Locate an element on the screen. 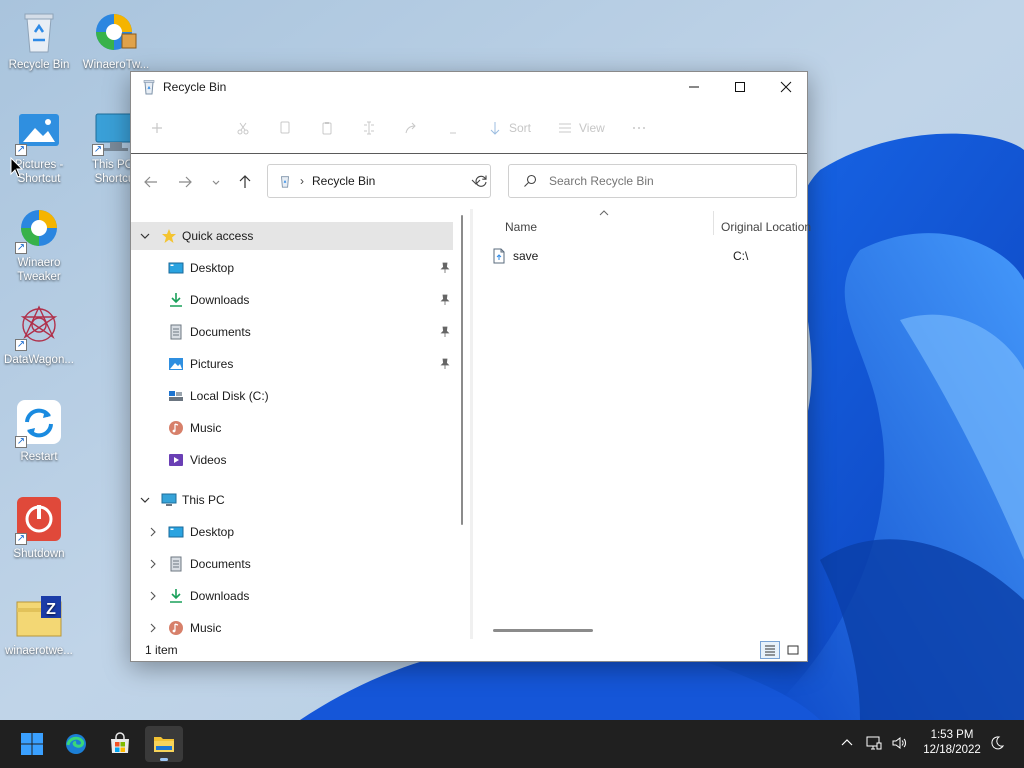 The image size is (1024, 768). taskbar-store is located at coordinates (120, 744).